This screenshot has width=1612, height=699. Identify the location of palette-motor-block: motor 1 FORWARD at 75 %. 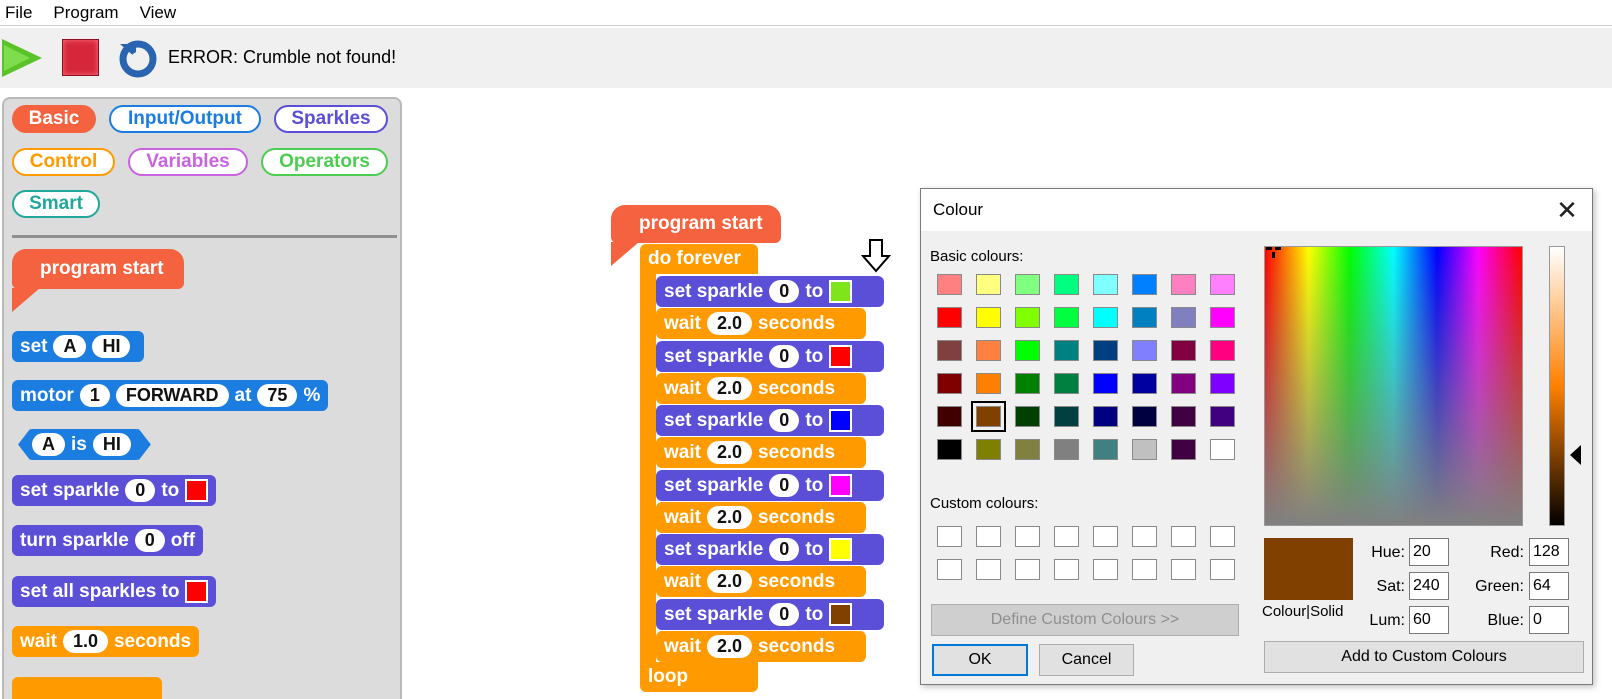
(170, 395).